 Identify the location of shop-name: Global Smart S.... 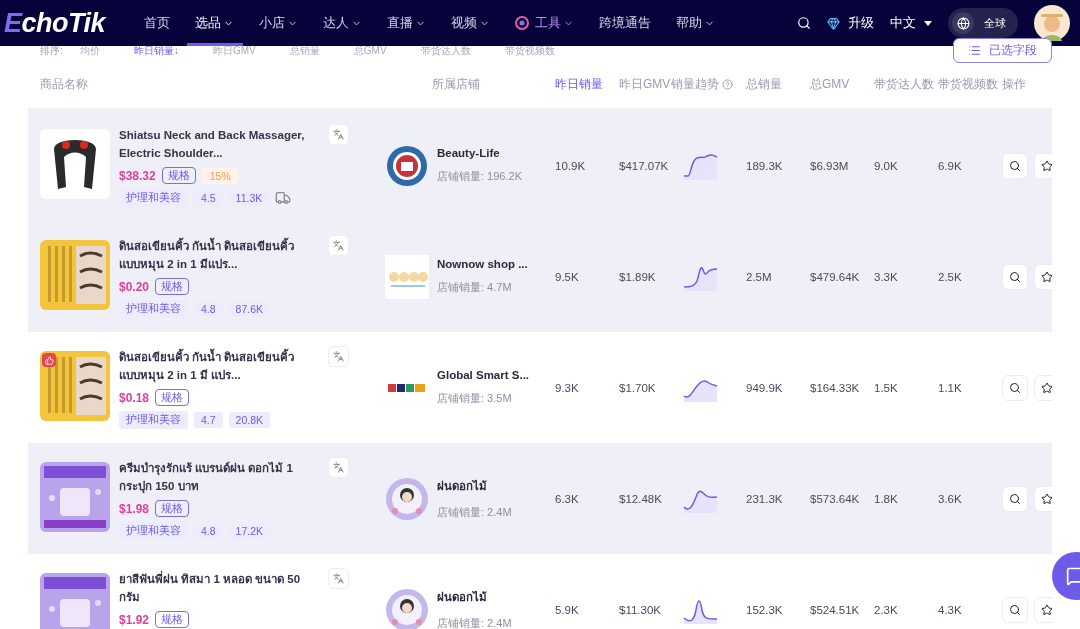
(483, 375).